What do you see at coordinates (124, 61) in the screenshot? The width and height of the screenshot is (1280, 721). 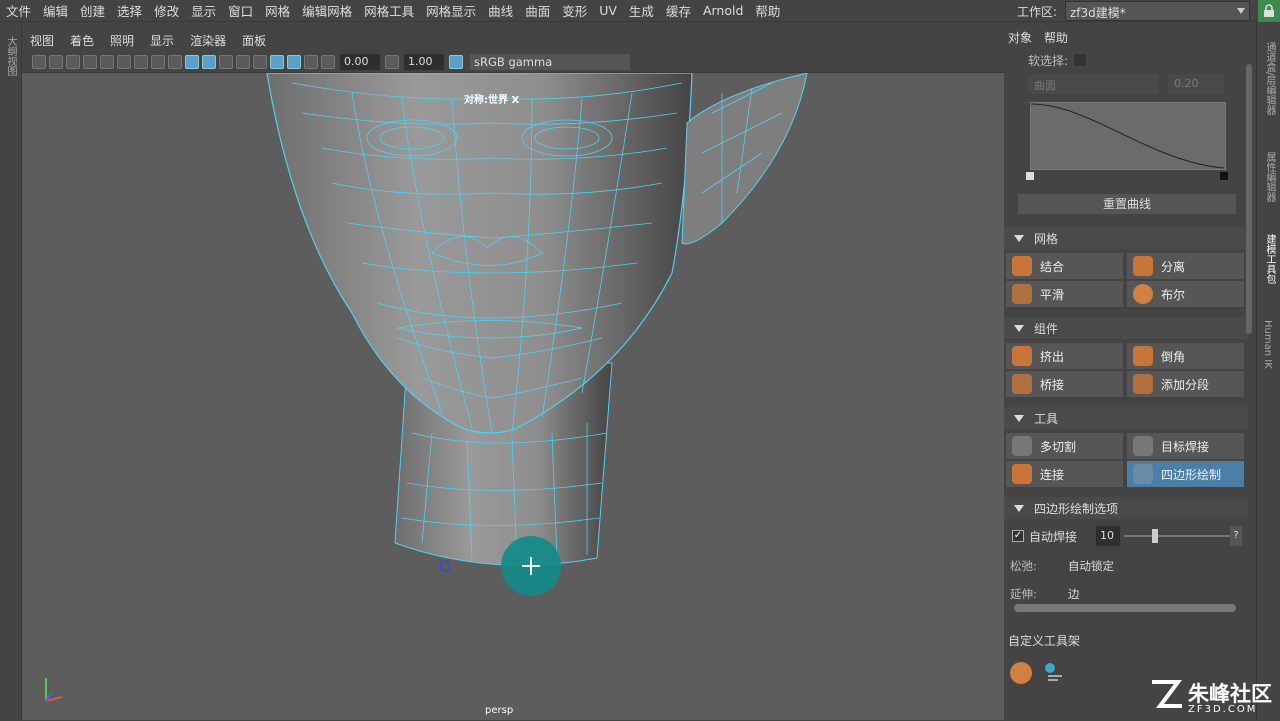 I see `film-gate-icon` at bounding box center [124, 61].